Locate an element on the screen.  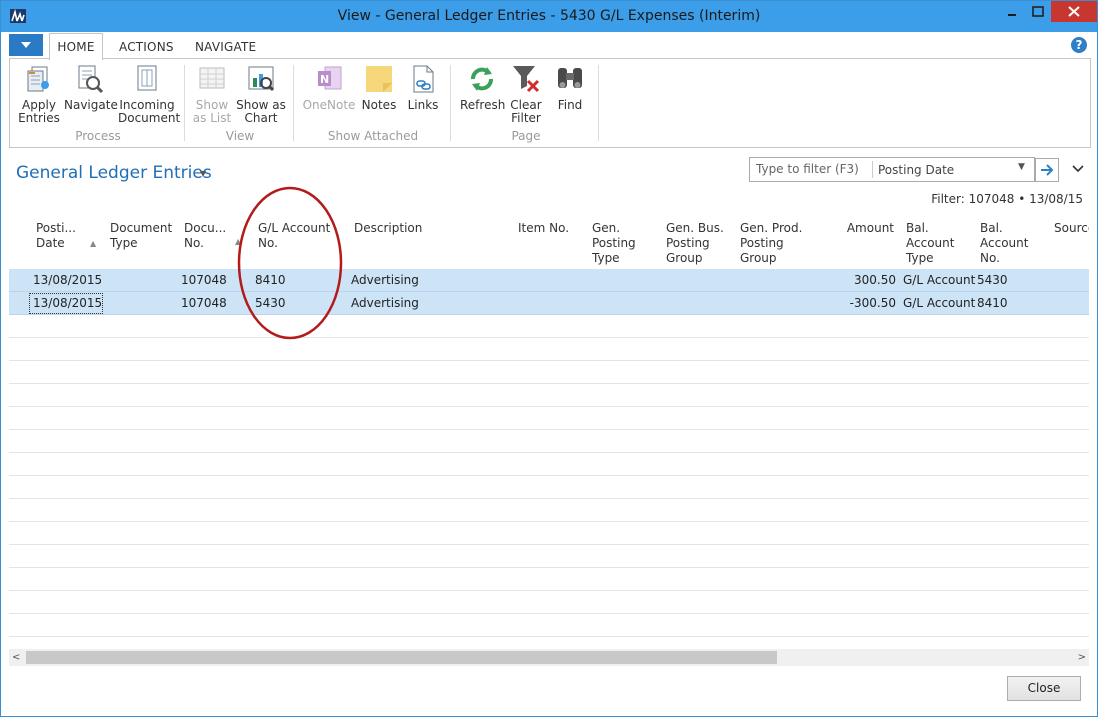
scroll-right-icon: > is located at coordinates (1082, 657).